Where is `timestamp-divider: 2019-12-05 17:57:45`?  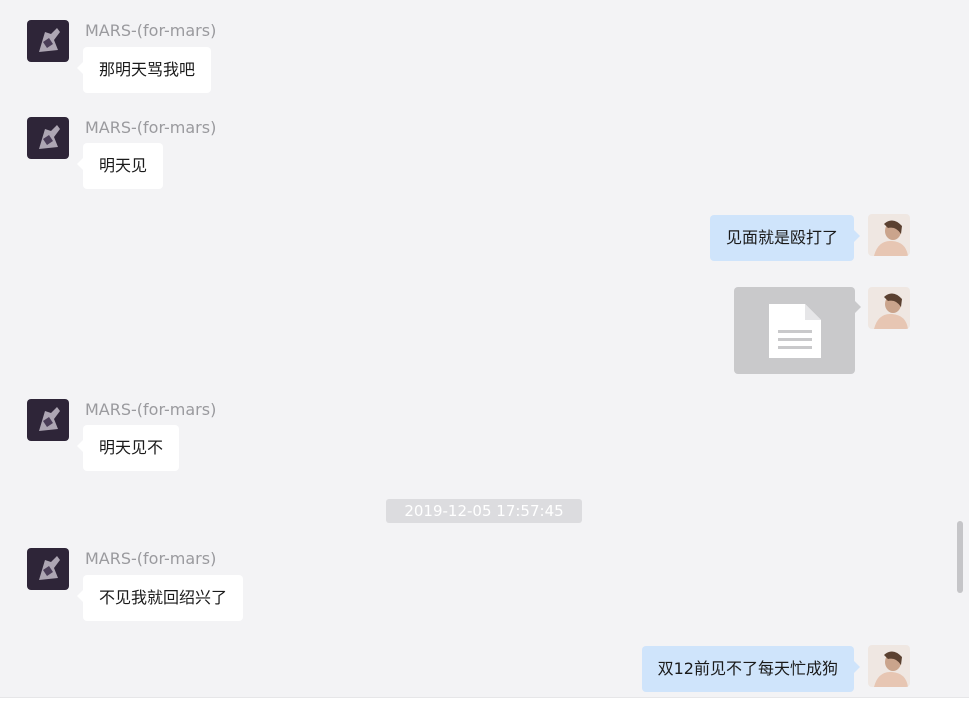 timestamp-divider: 2019-12-05 17:57:45 is located at coordinates (484, 511).